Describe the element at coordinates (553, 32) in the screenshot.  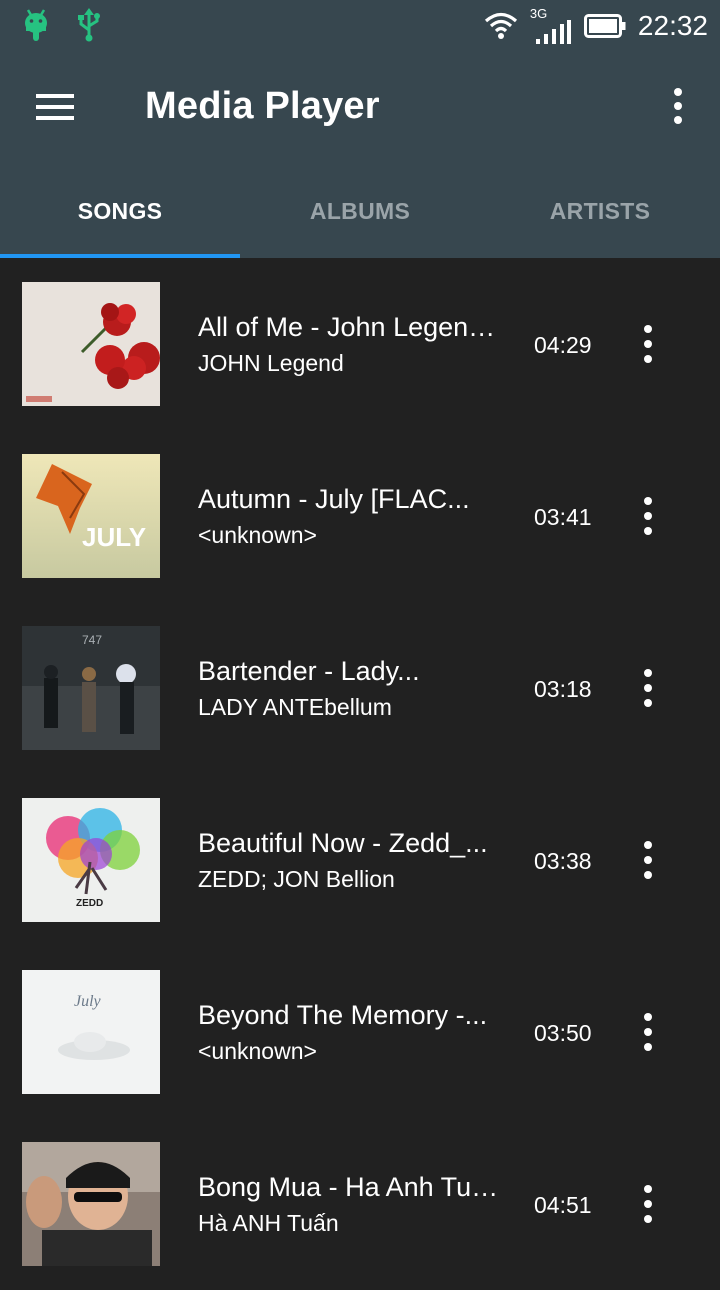
I see `signal-icon` at that location.